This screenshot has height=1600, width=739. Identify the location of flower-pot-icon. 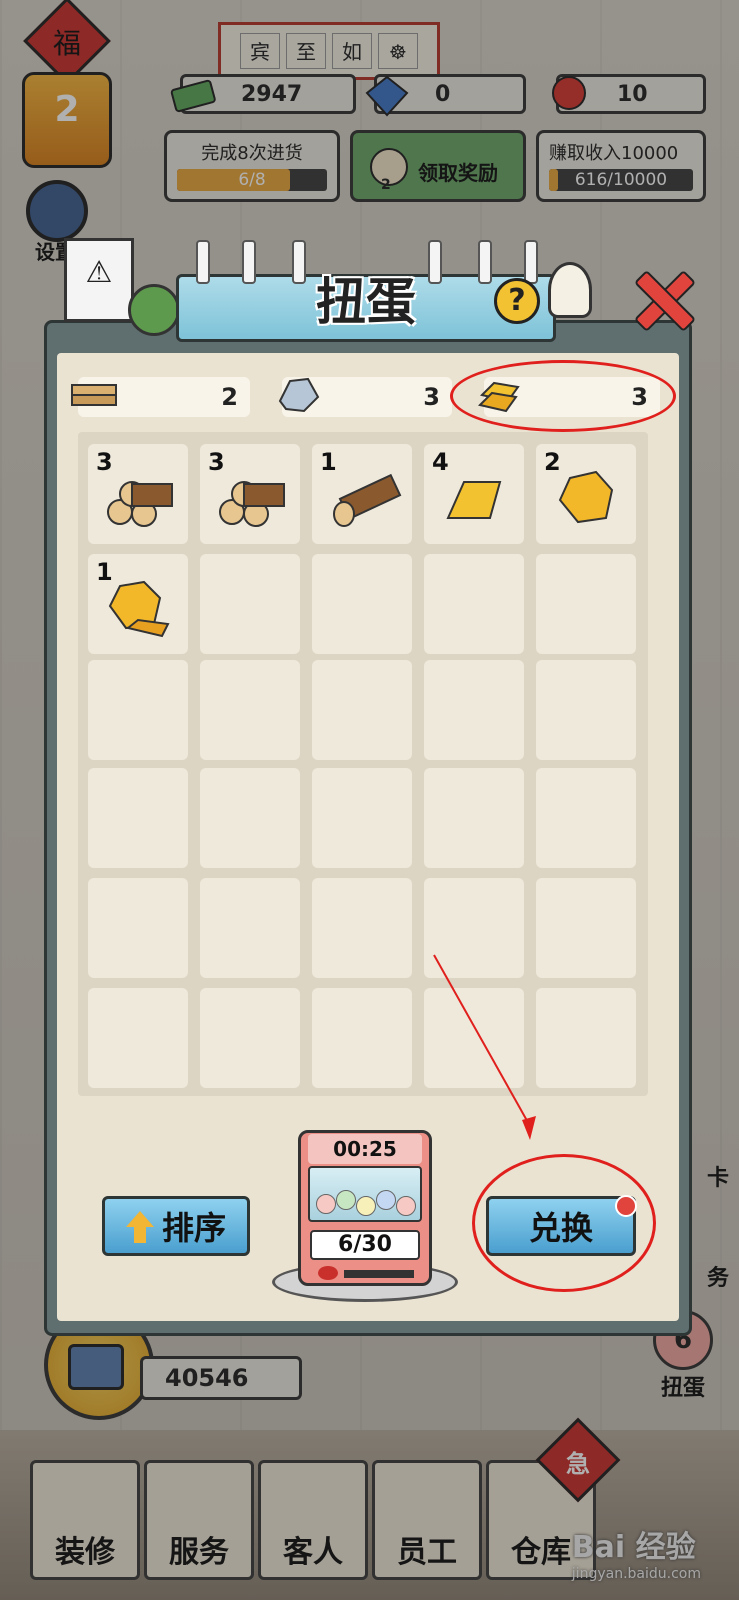
(570, 290).